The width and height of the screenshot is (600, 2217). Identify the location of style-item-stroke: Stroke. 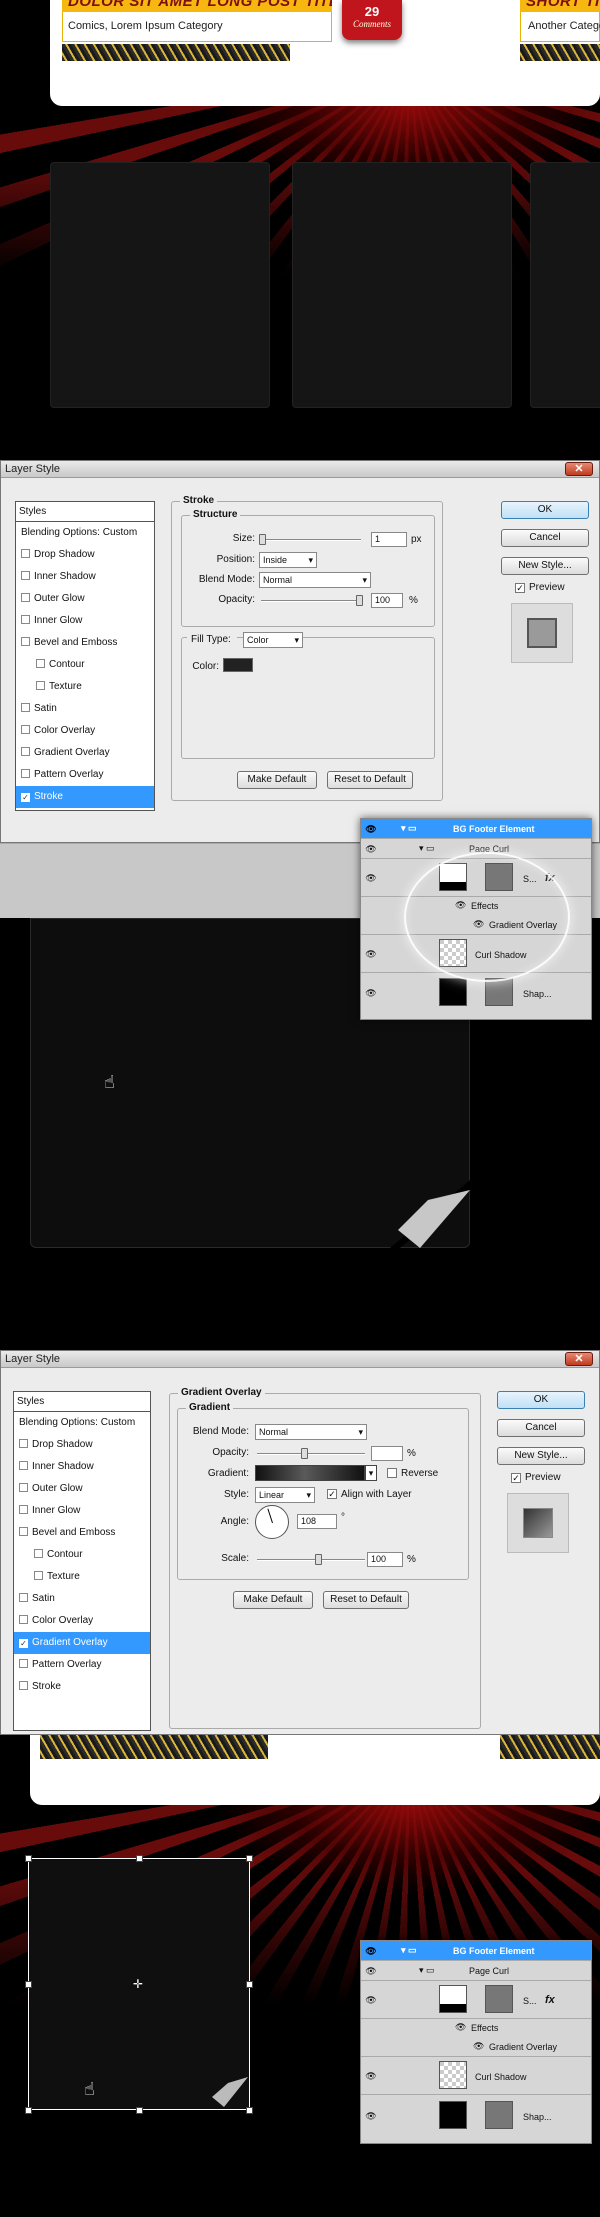
(82, 1687).